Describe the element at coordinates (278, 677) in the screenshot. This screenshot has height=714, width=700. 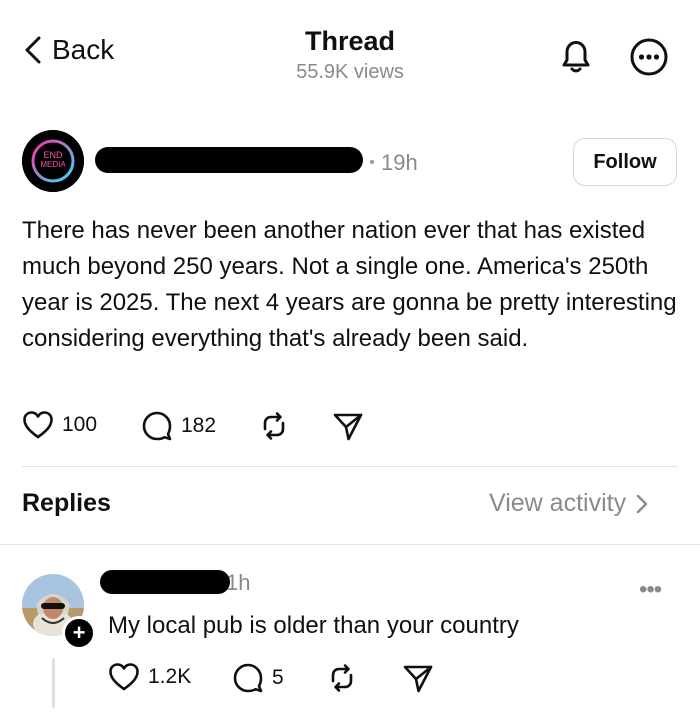
I see `reply-comment-count: 5` at that location.